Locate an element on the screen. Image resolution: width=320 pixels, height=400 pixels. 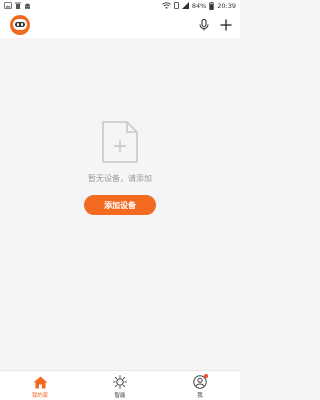
nav-item-smart: 智能 is located at coordinates (120, 385).